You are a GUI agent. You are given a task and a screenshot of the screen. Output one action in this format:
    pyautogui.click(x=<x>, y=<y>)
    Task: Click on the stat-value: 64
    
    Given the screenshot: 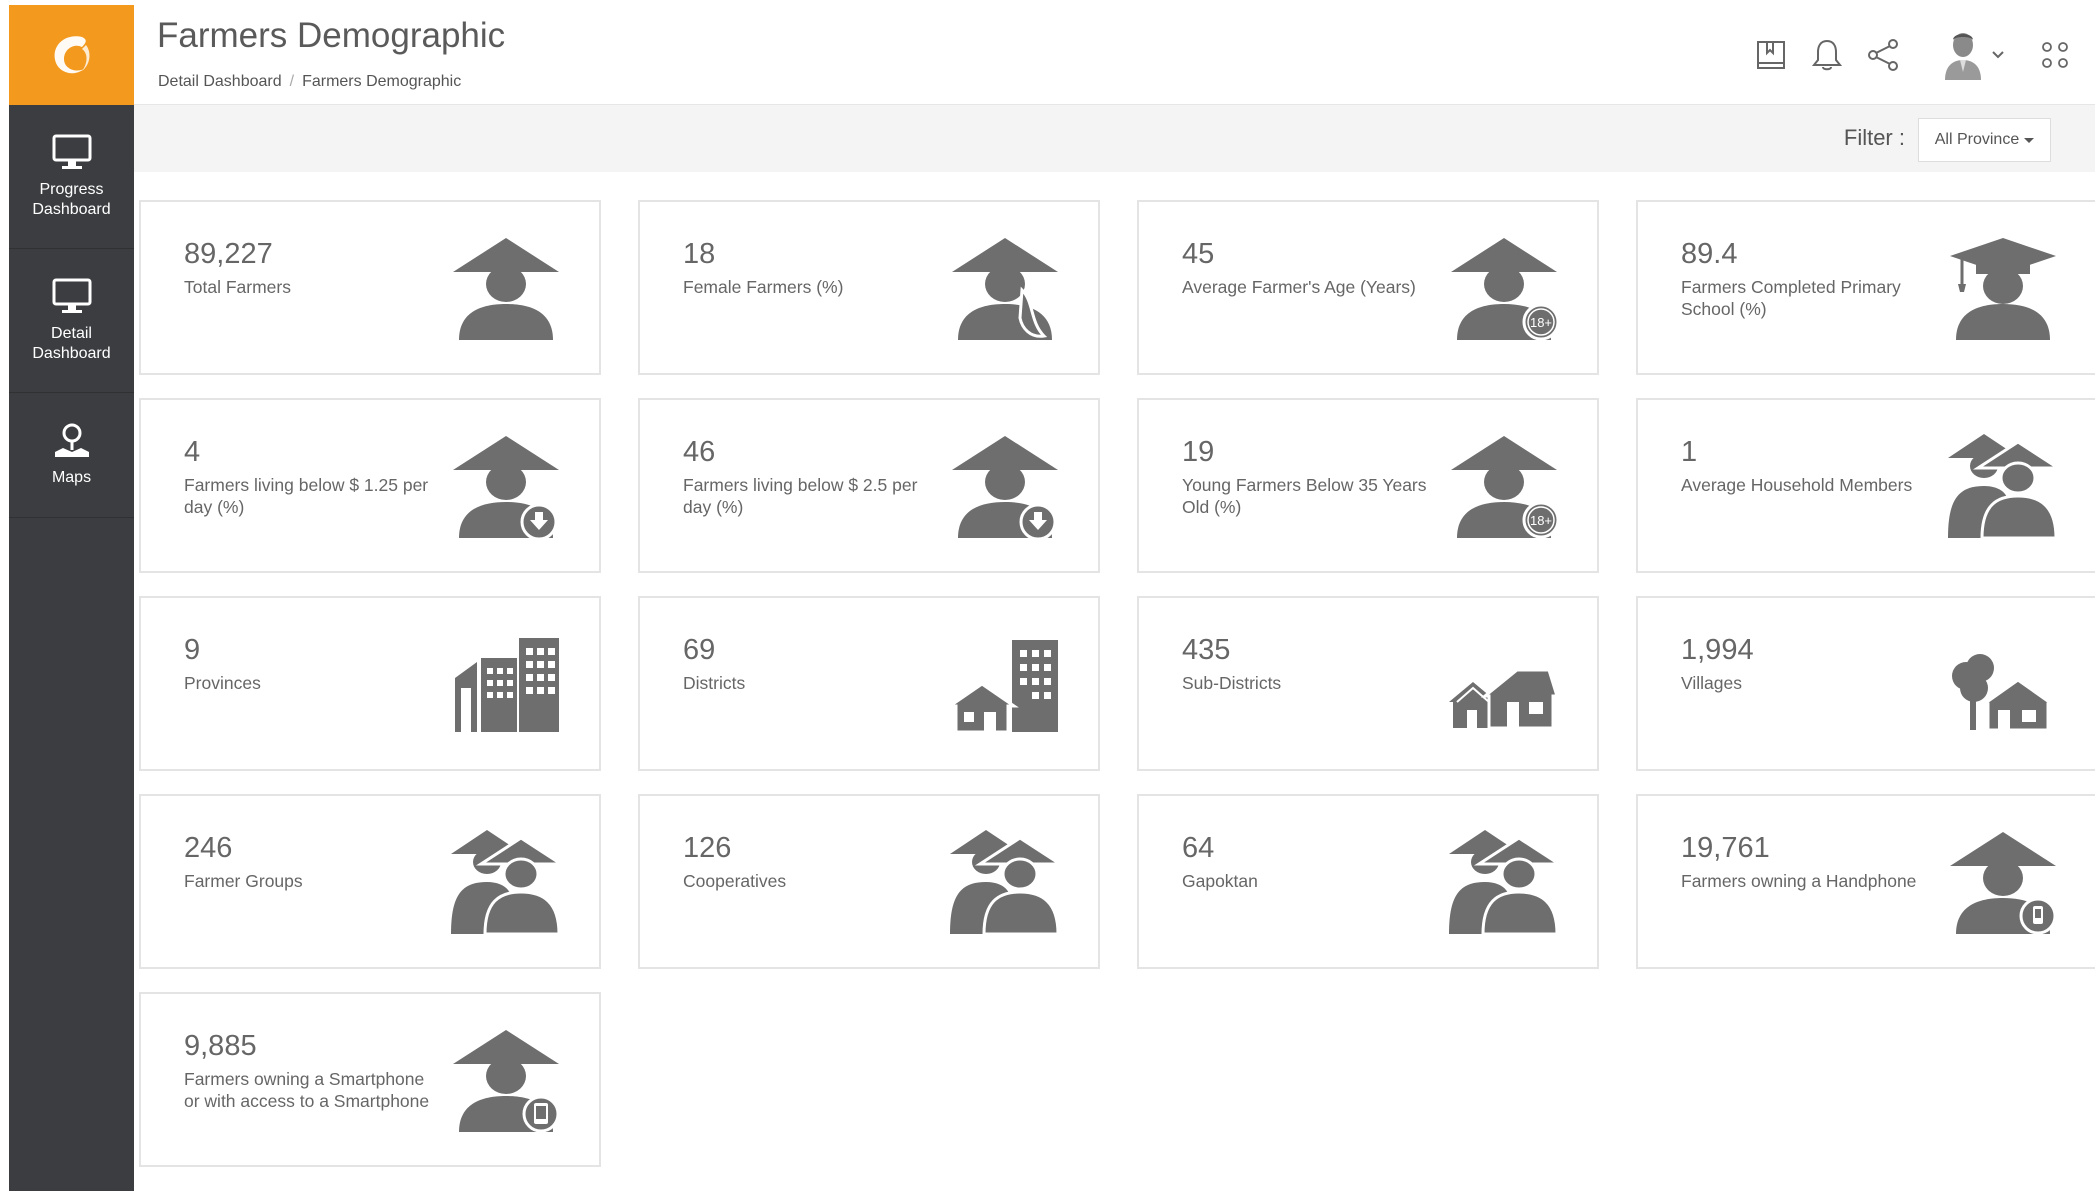 What is the action you would take?
    pyautogui.click(x=1198, y=848)
    